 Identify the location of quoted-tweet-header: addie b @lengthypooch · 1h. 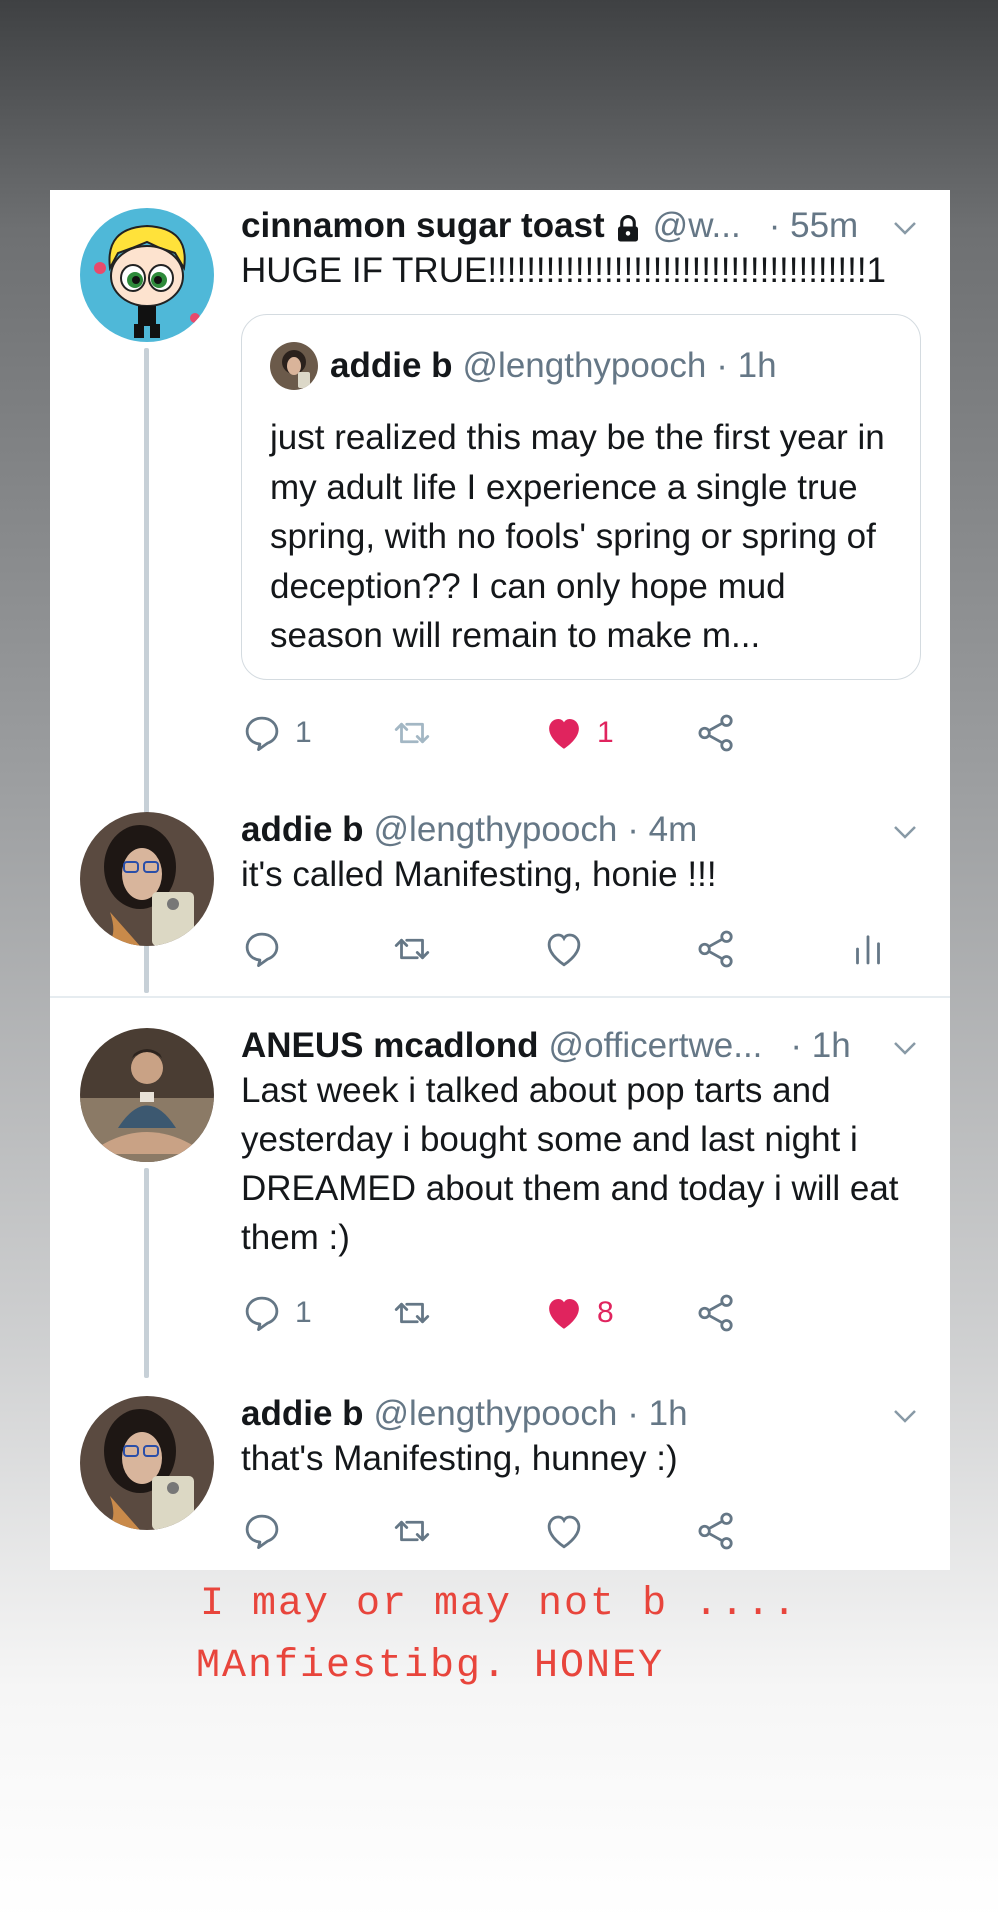
(523, 366).